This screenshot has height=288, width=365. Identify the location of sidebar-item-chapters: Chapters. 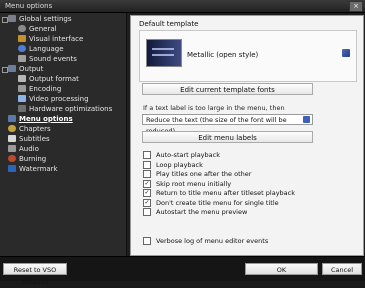
(29, 128).